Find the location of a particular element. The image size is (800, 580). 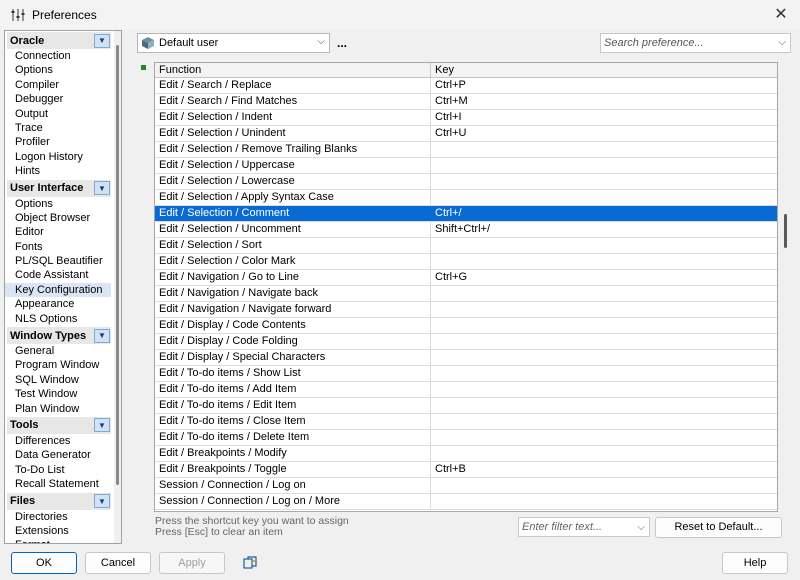

column-header-function: Function is located at coordinates (293, 70).